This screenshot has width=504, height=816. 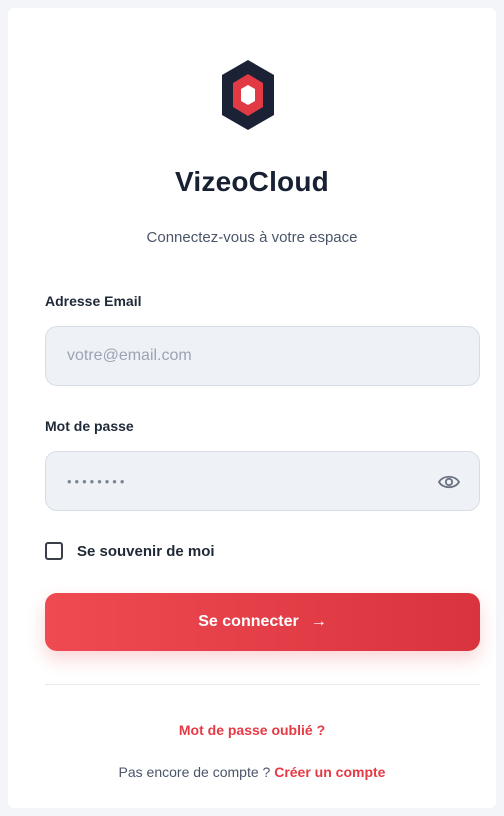 I want to click on signup-row: Pas encore de compte ? Créer un compte, so click(x=252, y=772).